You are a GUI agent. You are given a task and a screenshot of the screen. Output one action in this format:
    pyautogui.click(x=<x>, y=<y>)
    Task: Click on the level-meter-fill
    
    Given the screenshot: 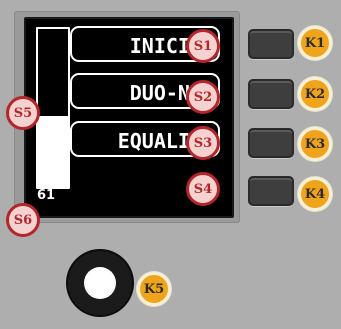 What is the action you would take?
    pyautogui.click(x=53, y=151)
    